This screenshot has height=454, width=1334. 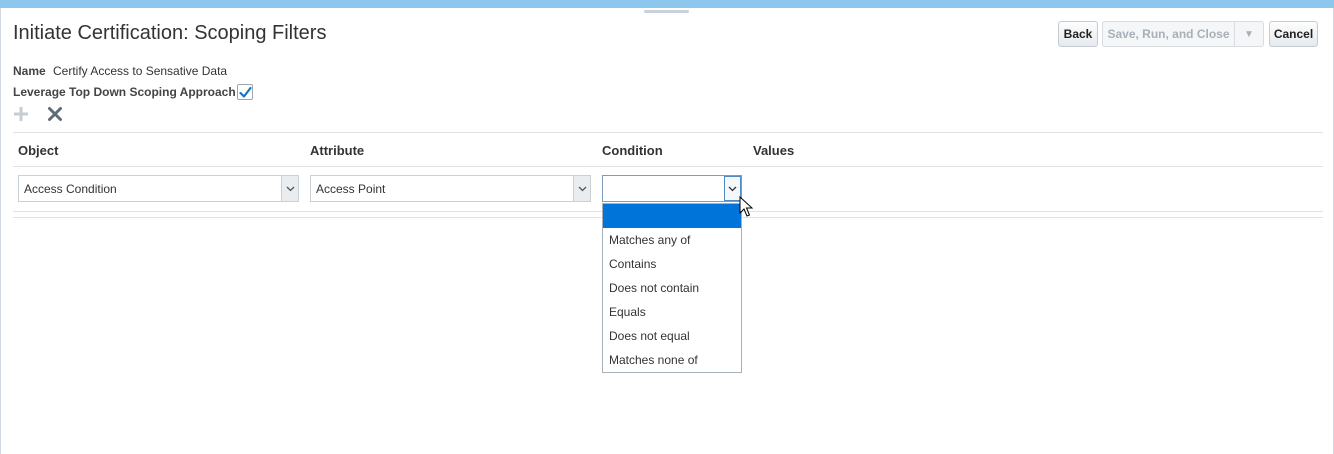 What do you see at coordinates (774, 150) in the screenshot?
I see `header-values: Values` at bounding box center [774, 150].